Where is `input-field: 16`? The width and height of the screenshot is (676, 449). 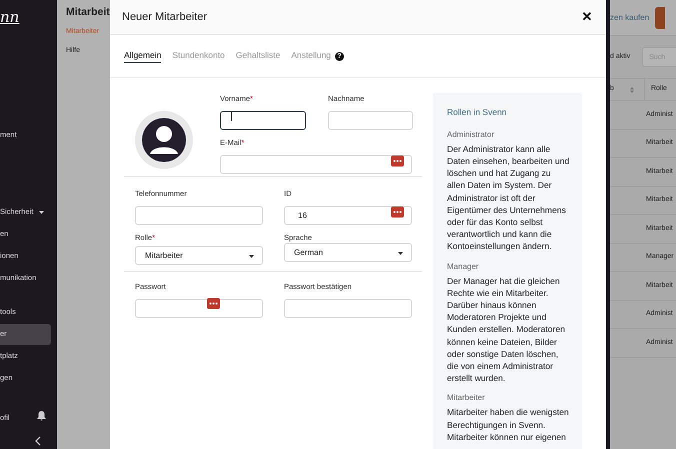
input-field: 16 is located at coordinates (348, 215).